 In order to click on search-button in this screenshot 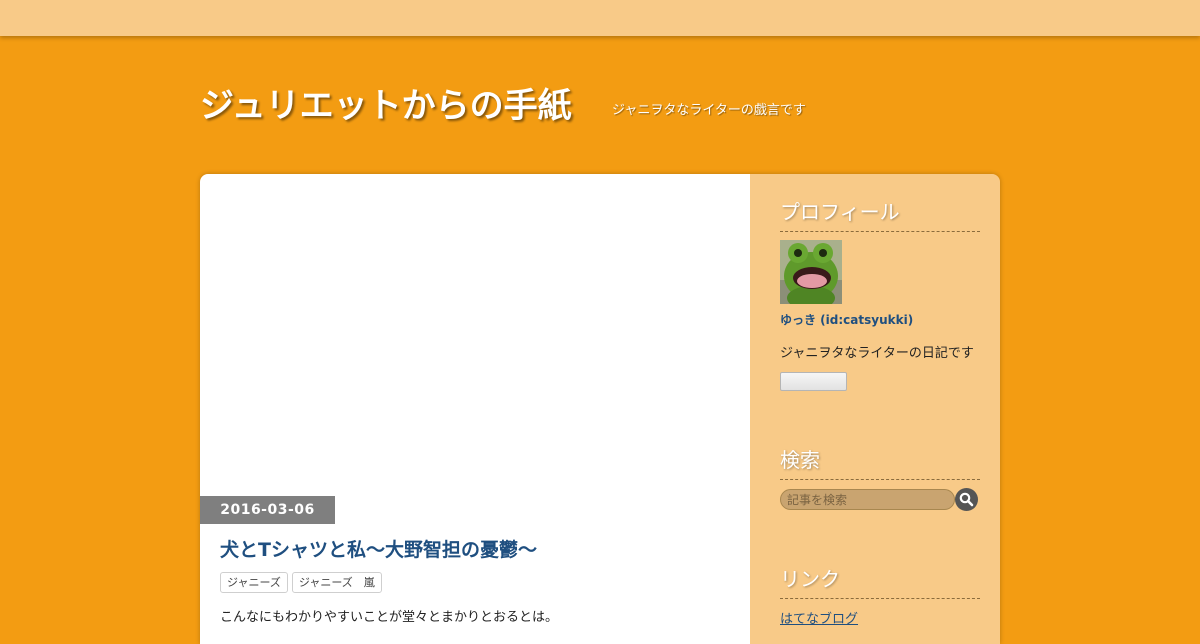, I will do `click(966, 499)`.